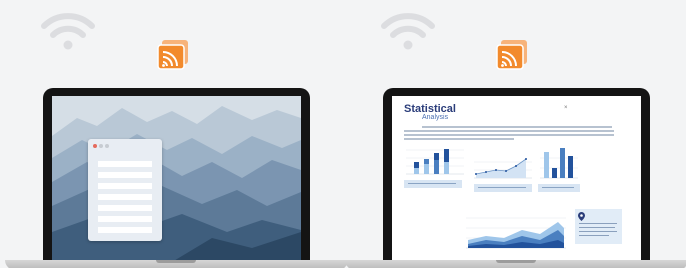  What do you see at coordinates (435, 117) in the screenshot?
I see `document-subtitle: Analysis` at bounding box center [435, 117].